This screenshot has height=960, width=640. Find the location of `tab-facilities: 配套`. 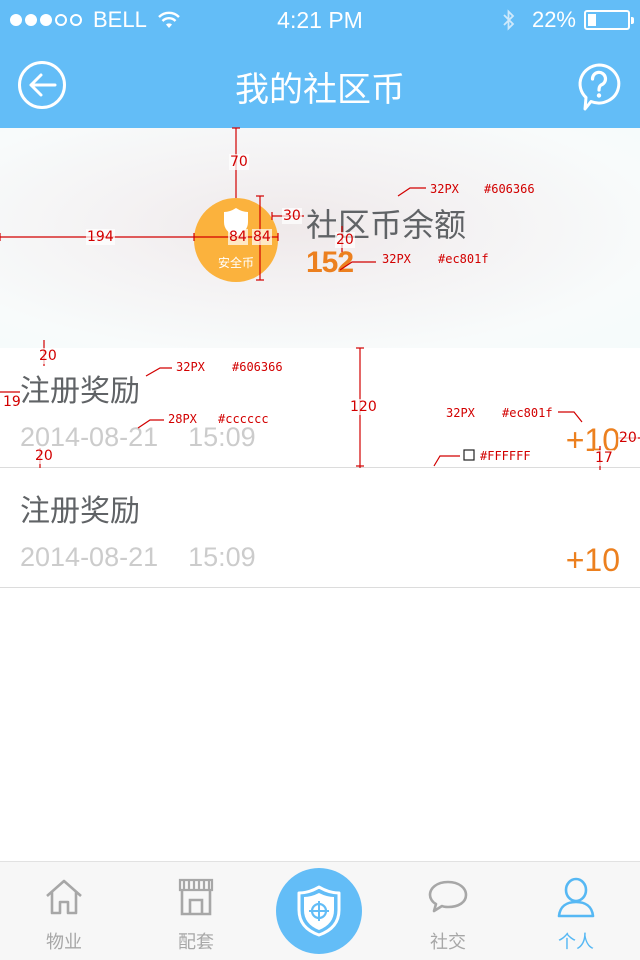

tab-facilities: 配套 is located at coordinates (196, 911).